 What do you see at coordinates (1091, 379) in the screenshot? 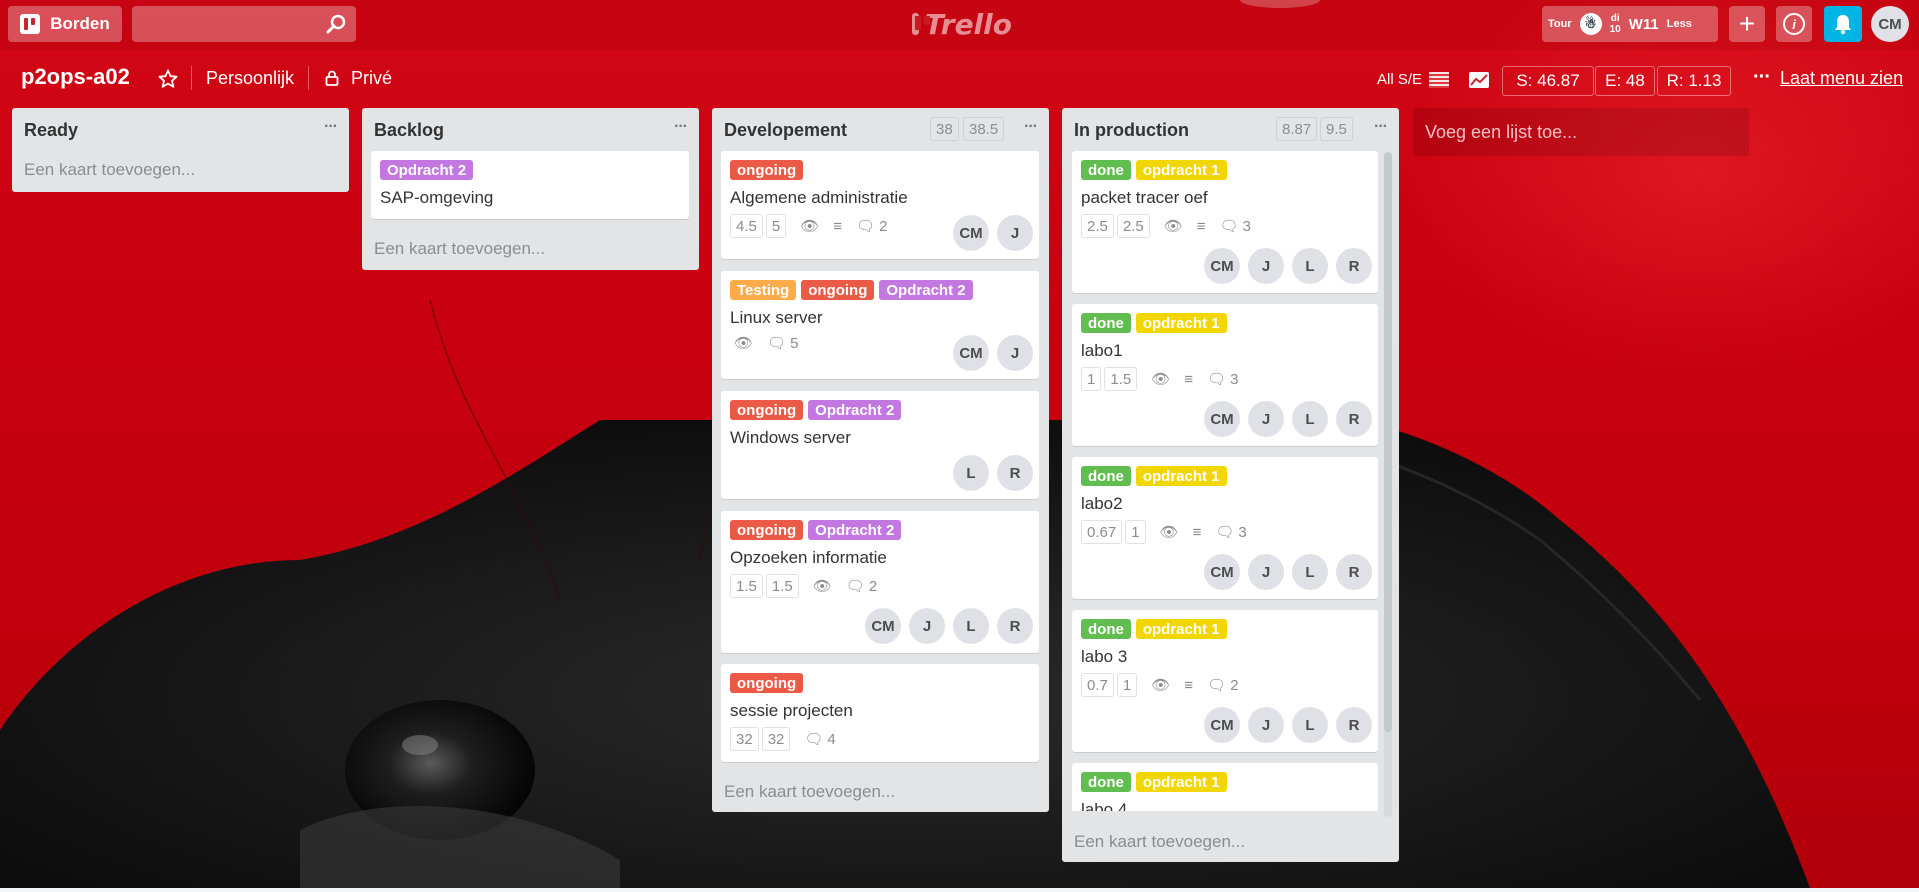
I see `estimate-spent: 1` at bounding box center [1091, 379].